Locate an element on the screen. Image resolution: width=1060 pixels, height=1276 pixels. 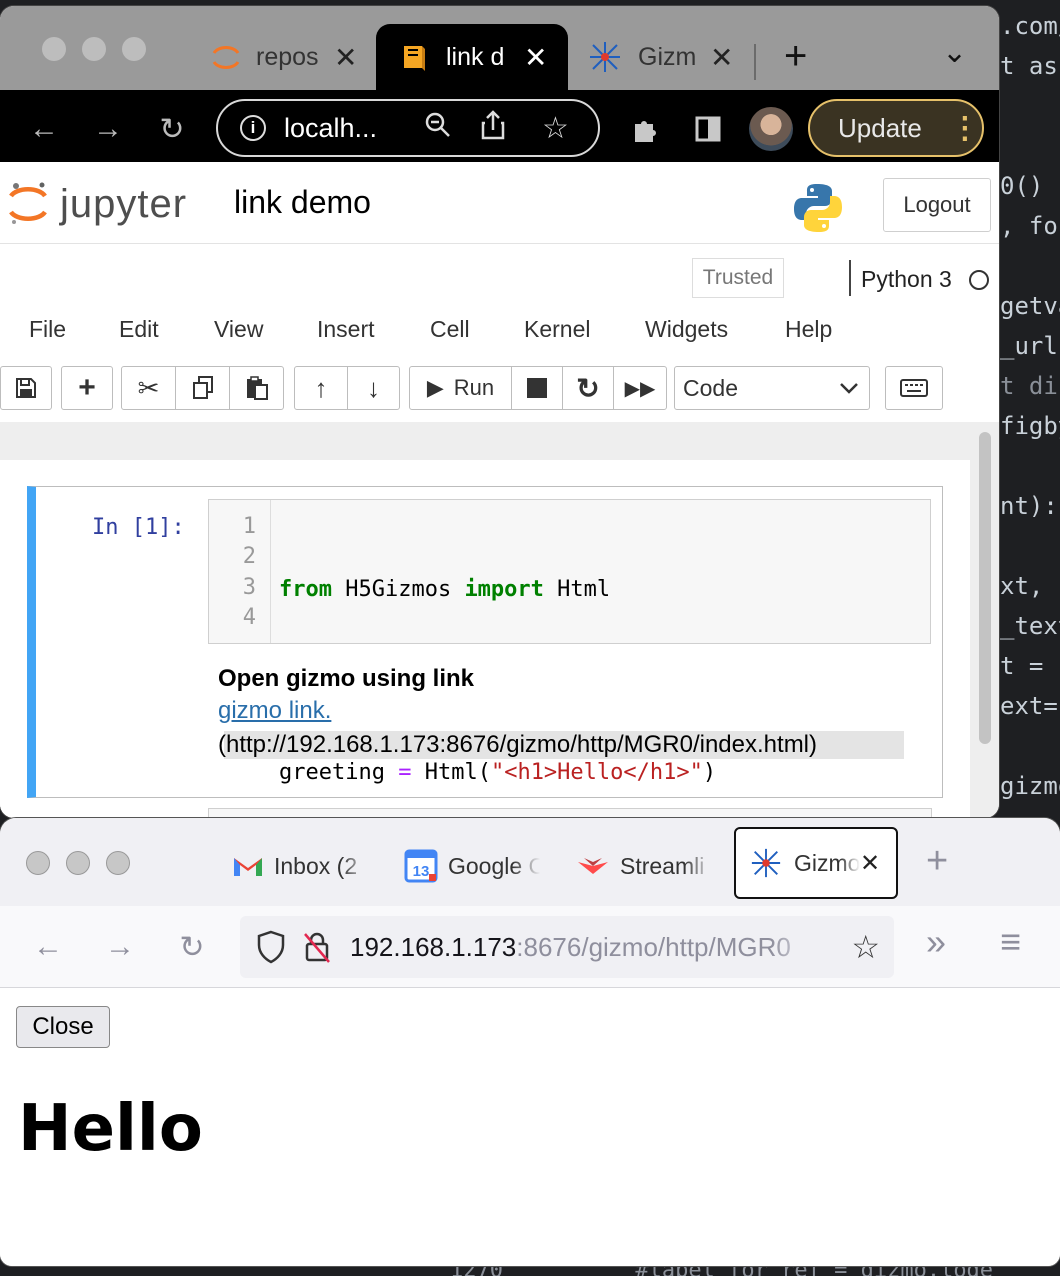
overflow-icon: » is located at coordinates (936, 942).